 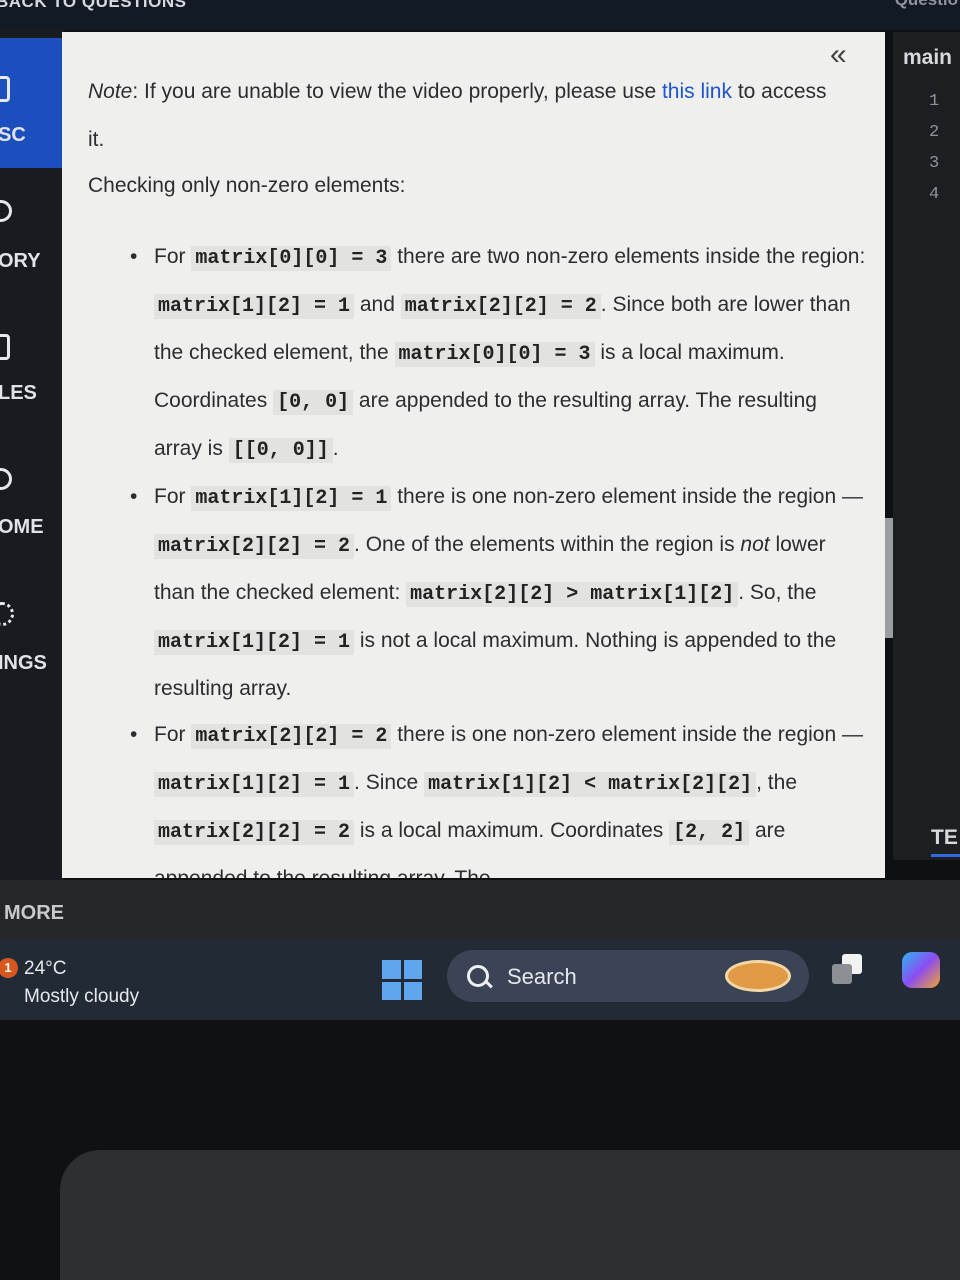 What do you see at coordinates (927, 58) in the screenshot?
I see `file-tab-main: main` at bounding box center [927, 58].